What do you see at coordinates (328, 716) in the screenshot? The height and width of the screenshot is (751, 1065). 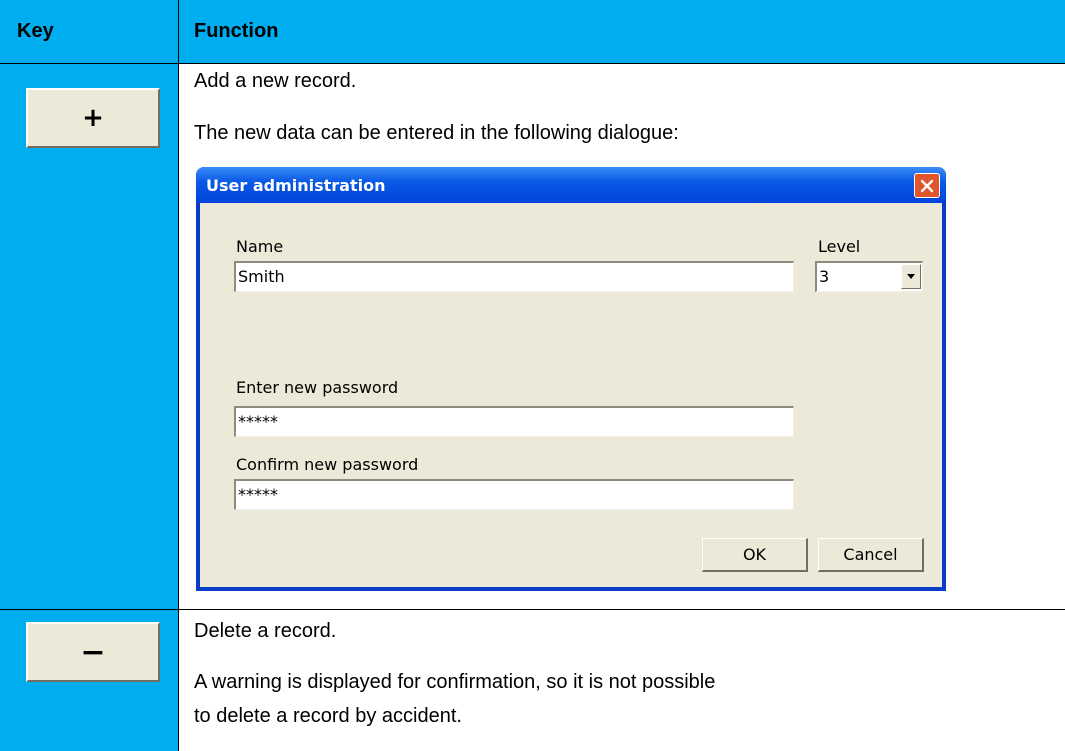 I see `row-delete-detail-2: to delete a record by accident.` at bounding box center [328, 716].